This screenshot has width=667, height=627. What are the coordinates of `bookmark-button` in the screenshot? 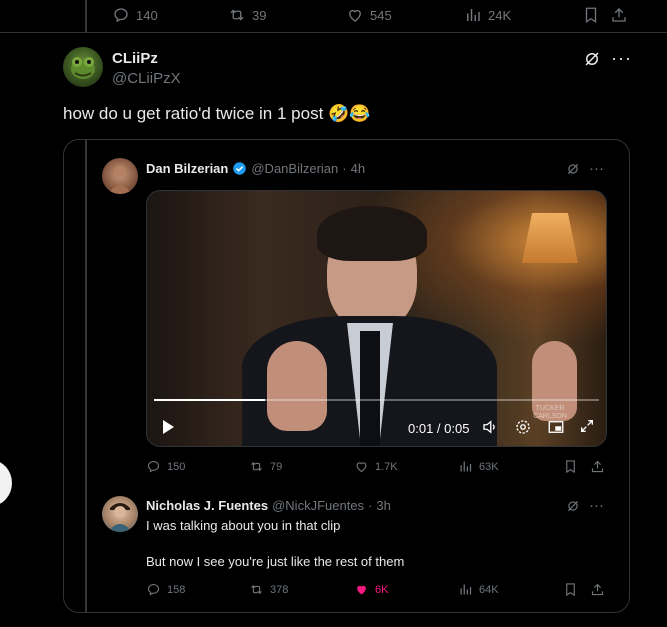 It's located at (591, 15).